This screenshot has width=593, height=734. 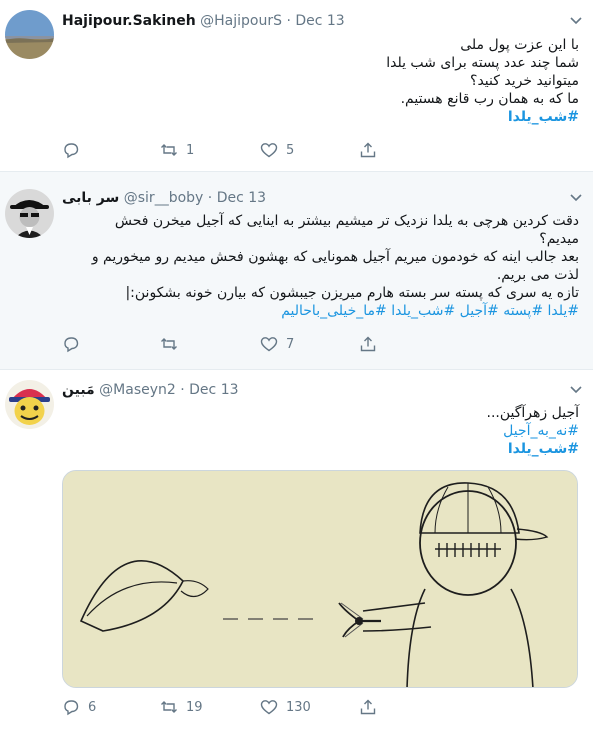 I want to click on like-button: 7, so click(x=277, y=344).